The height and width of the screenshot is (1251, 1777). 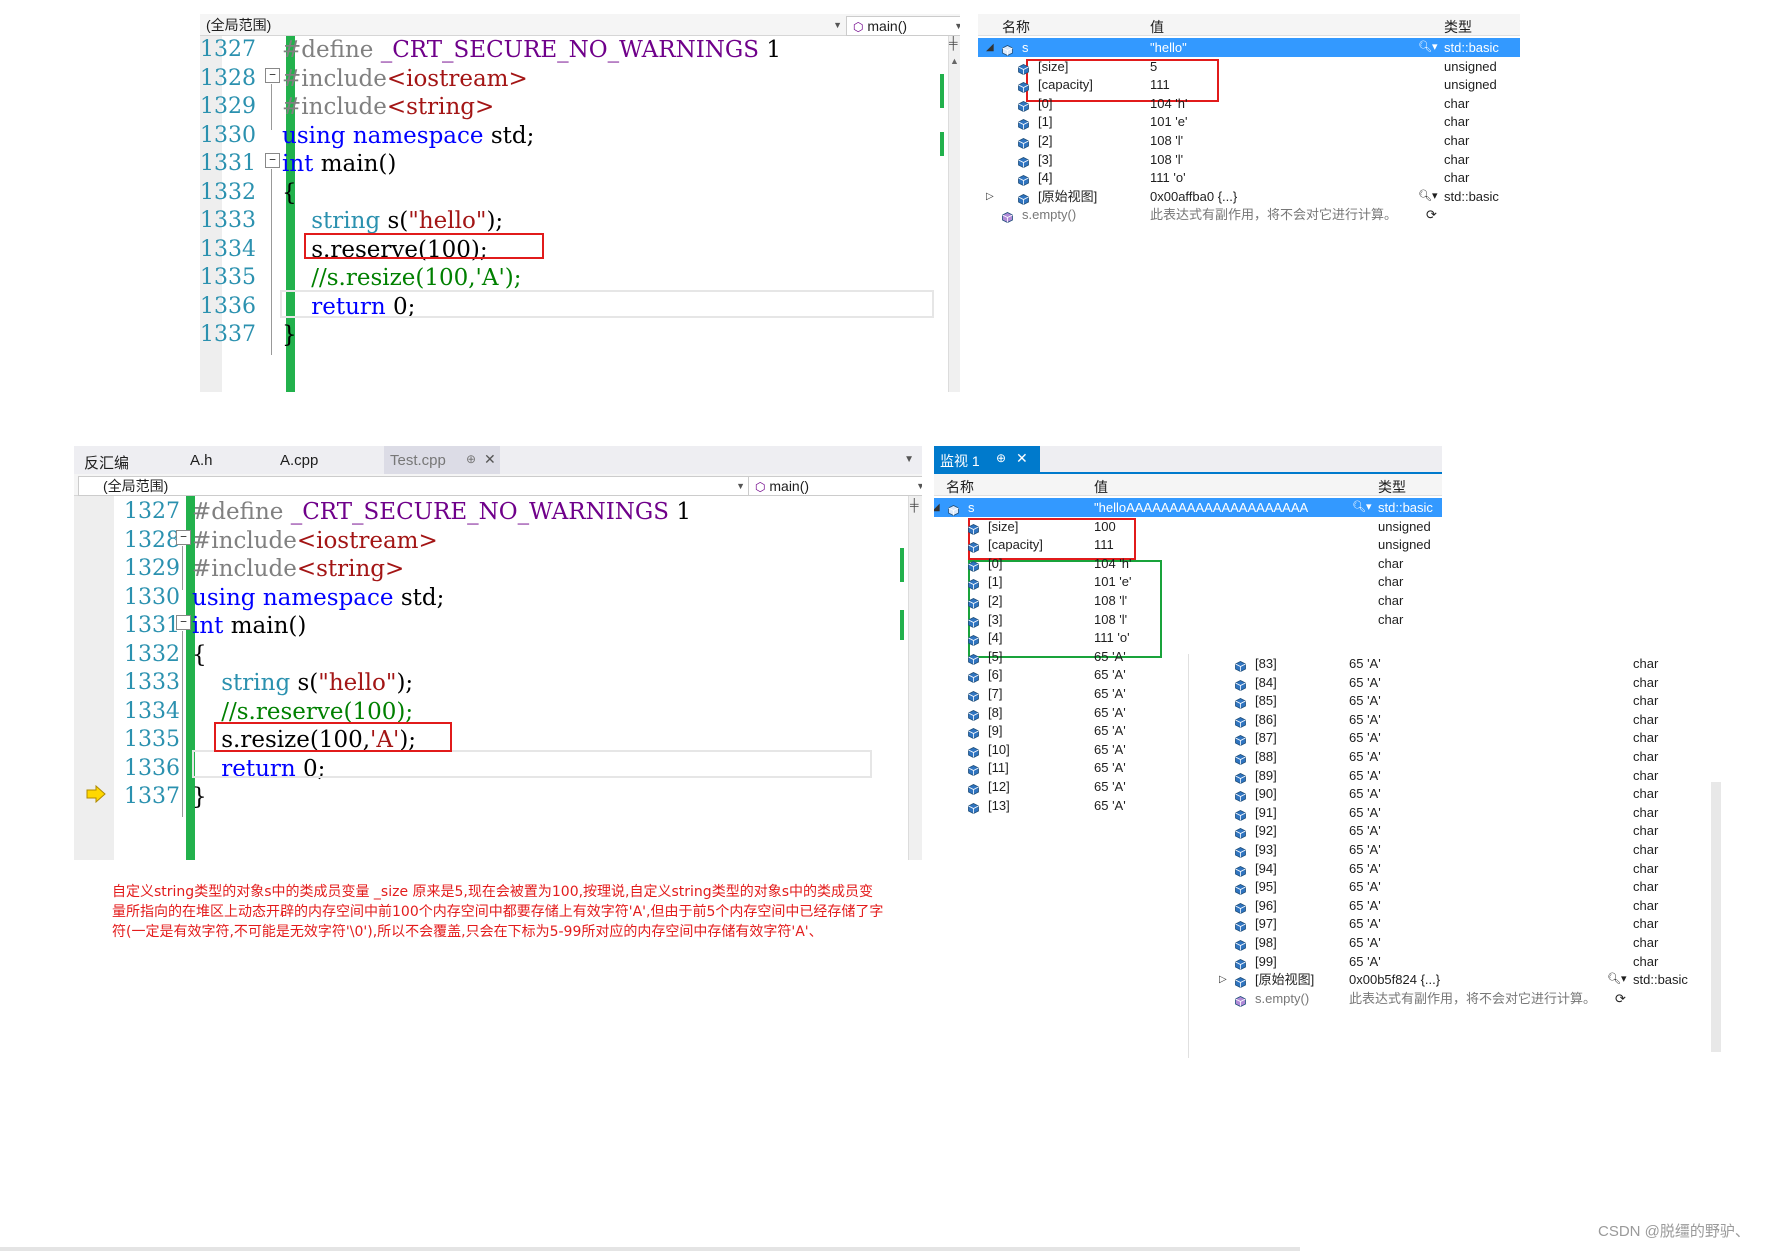 What do you see at coordinates (1449, 886) in the screenshot?
I see `watch-row: [95] 65 'A' char` at bounding box center [1449, 886].